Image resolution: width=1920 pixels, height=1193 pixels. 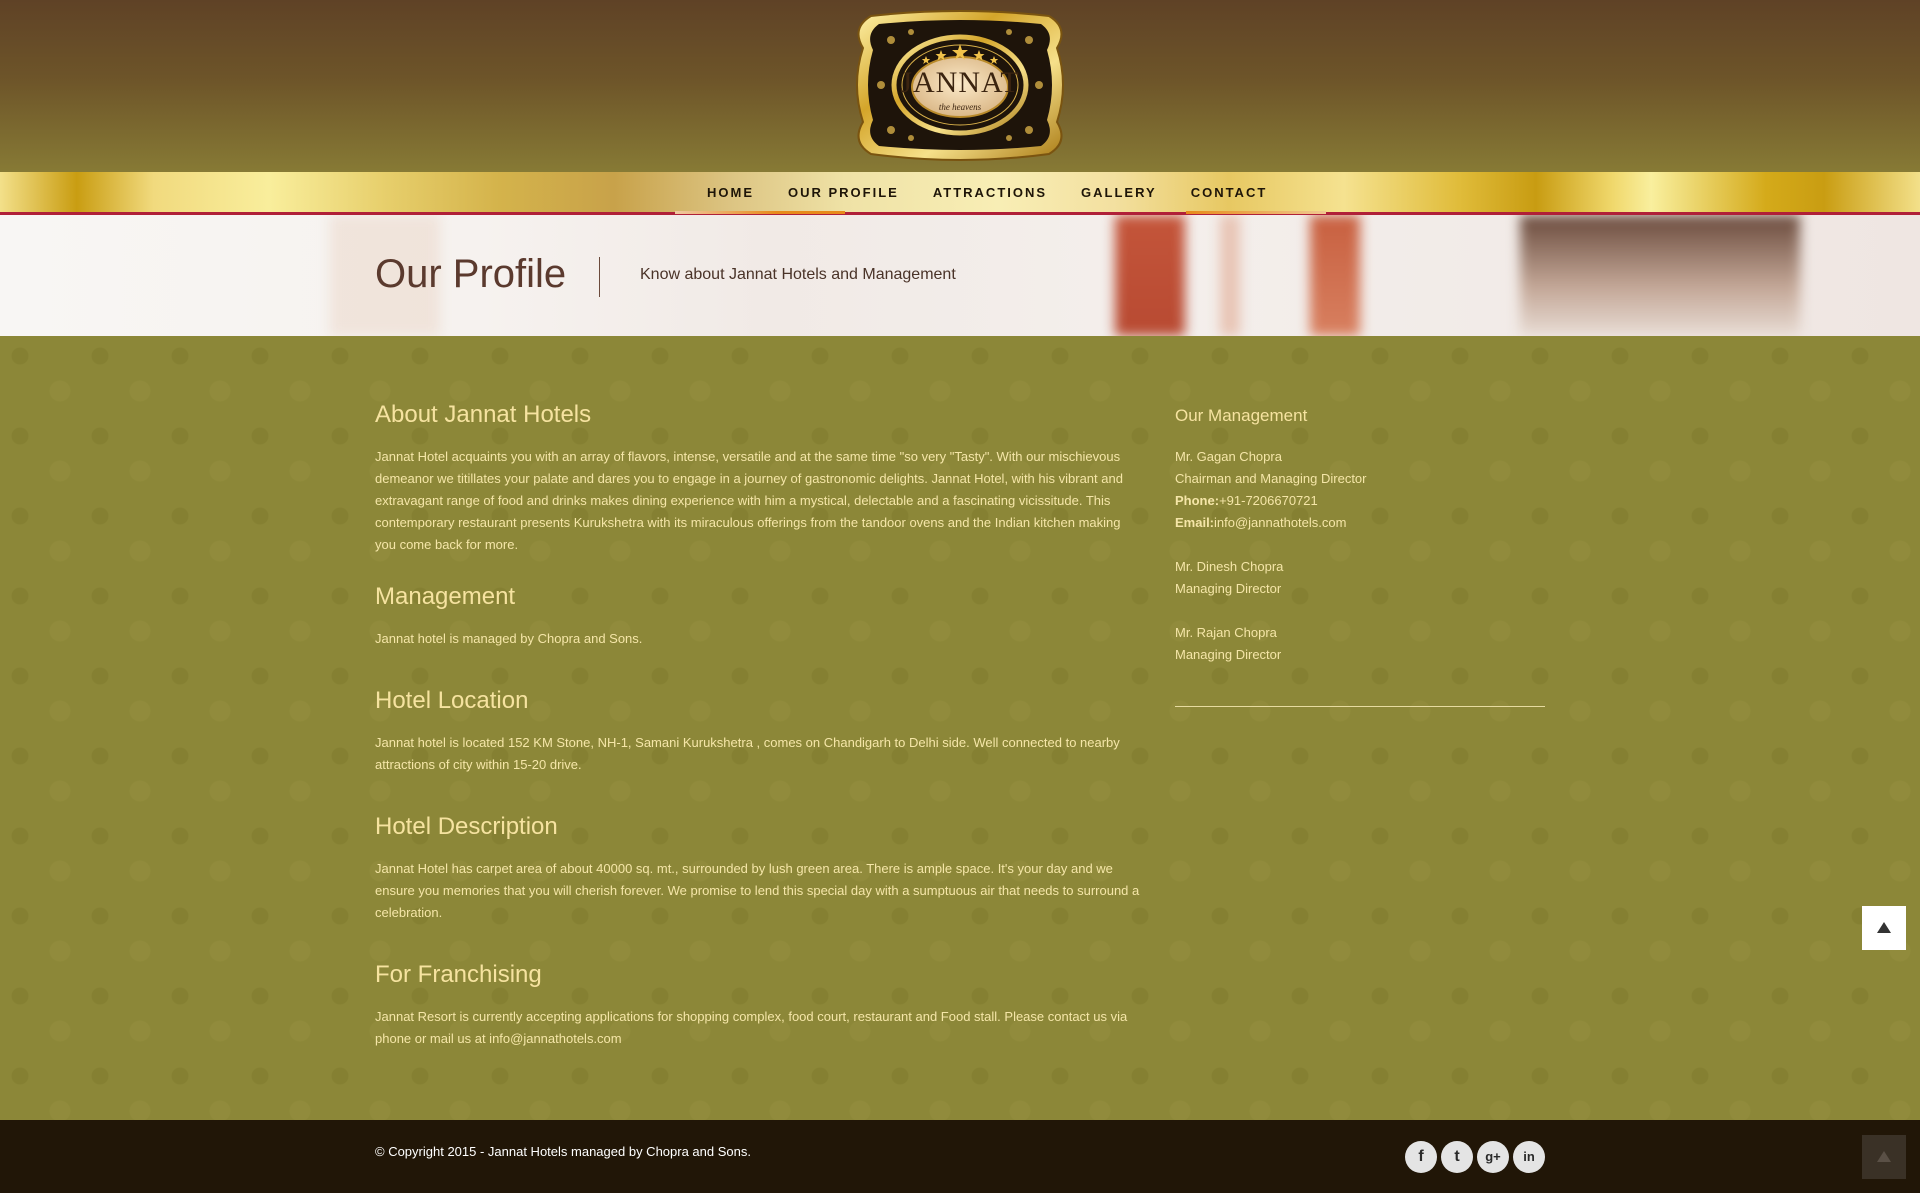 What do you see at coordinates (1241, 415) in the screenshot?
I see `management-title: Our Management` at bounding box center [1241, 415].